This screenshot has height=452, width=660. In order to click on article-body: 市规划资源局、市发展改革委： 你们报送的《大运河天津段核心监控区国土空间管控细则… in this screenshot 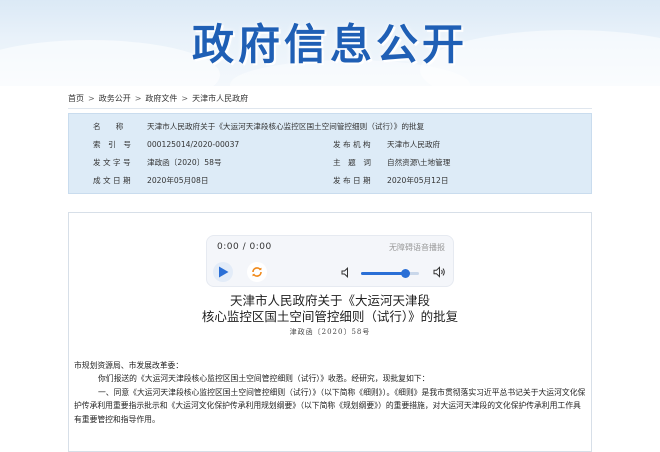, I will do `click(330, 385)`.